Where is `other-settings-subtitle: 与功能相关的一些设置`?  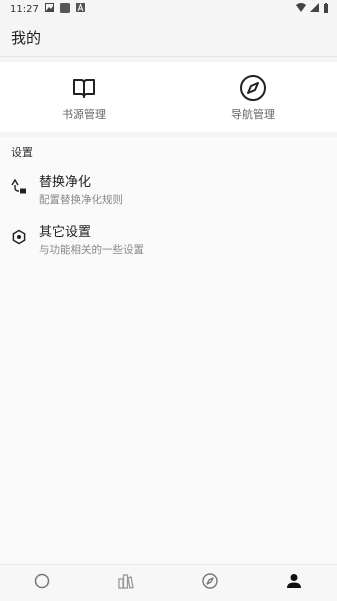 other-settings-subtitle: 与功能相关的一些设置 is located at coordinates (91, 250).